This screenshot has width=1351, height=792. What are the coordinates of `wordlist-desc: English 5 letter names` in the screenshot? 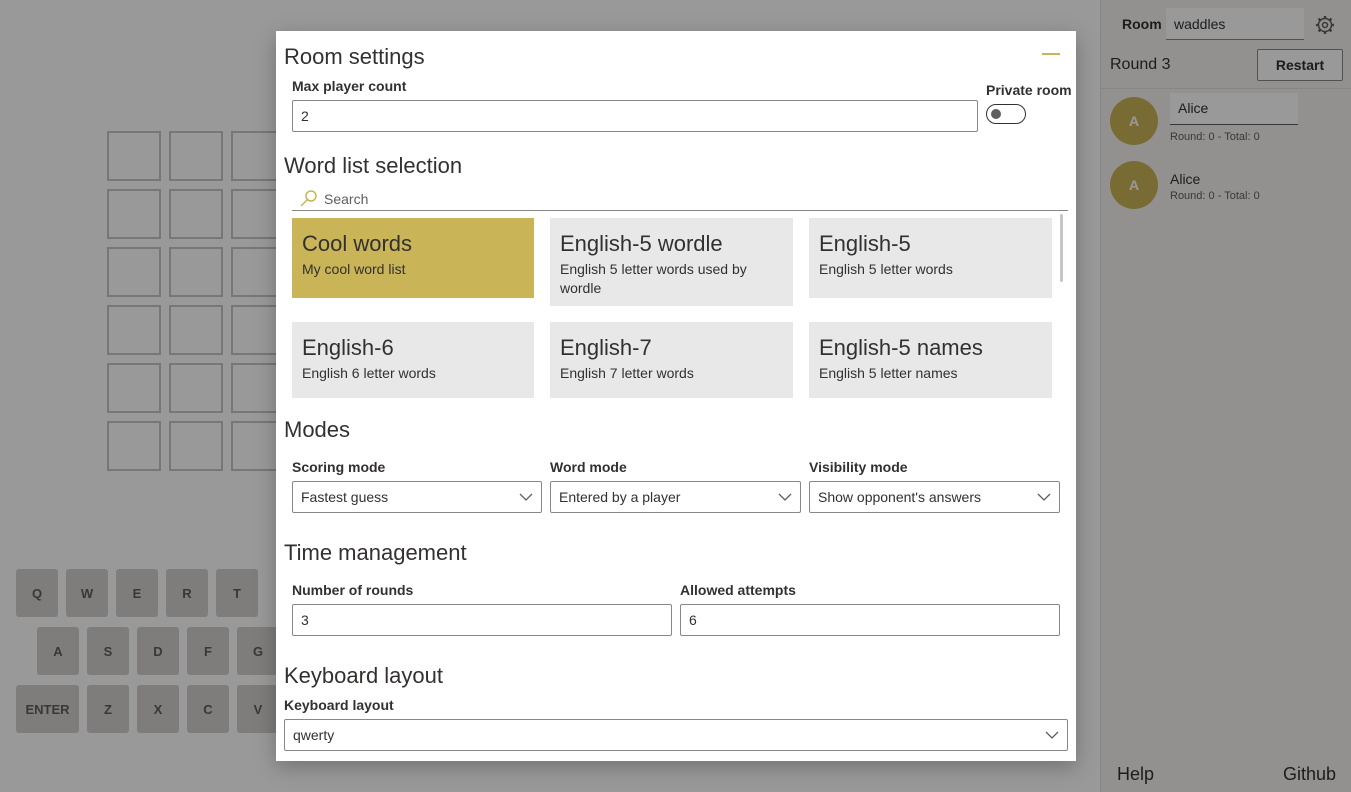 It's located at (888, 373).